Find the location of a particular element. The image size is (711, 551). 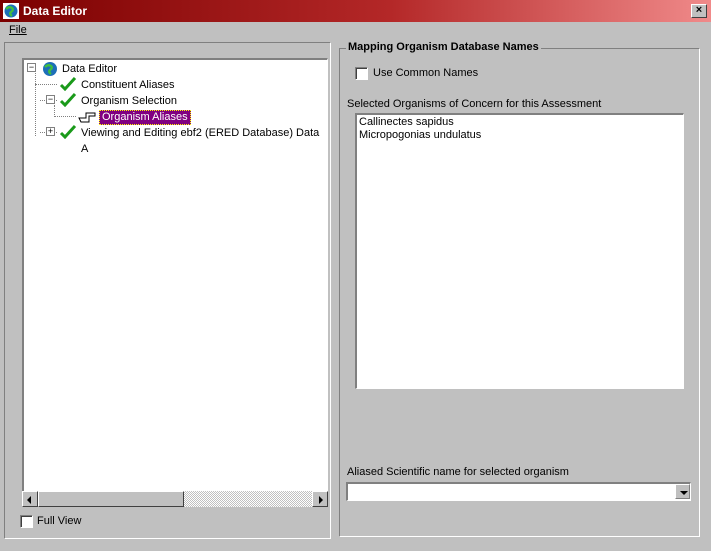

mapping-group-title: Mapping Organism Database Names is located at coordinates (443, 47).